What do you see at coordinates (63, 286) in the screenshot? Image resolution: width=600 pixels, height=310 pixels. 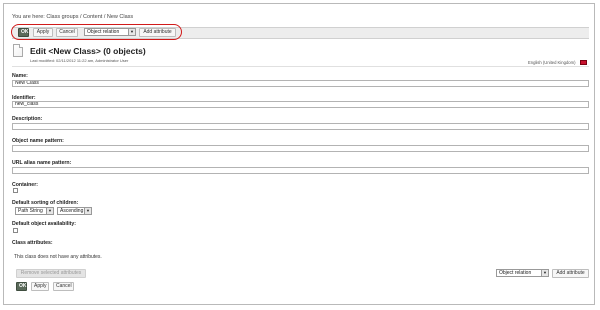 I see `bottom-cancel-button: Cancel` at bounding box center [63, 286].